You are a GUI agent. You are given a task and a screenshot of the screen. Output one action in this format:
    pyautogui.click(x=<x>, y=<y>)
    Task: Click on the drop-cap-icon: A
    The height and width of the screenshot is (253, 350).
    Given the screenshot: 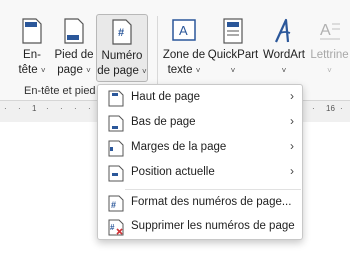 What is the action you would take?
    pyautogui.click(x=329, y=31)
    